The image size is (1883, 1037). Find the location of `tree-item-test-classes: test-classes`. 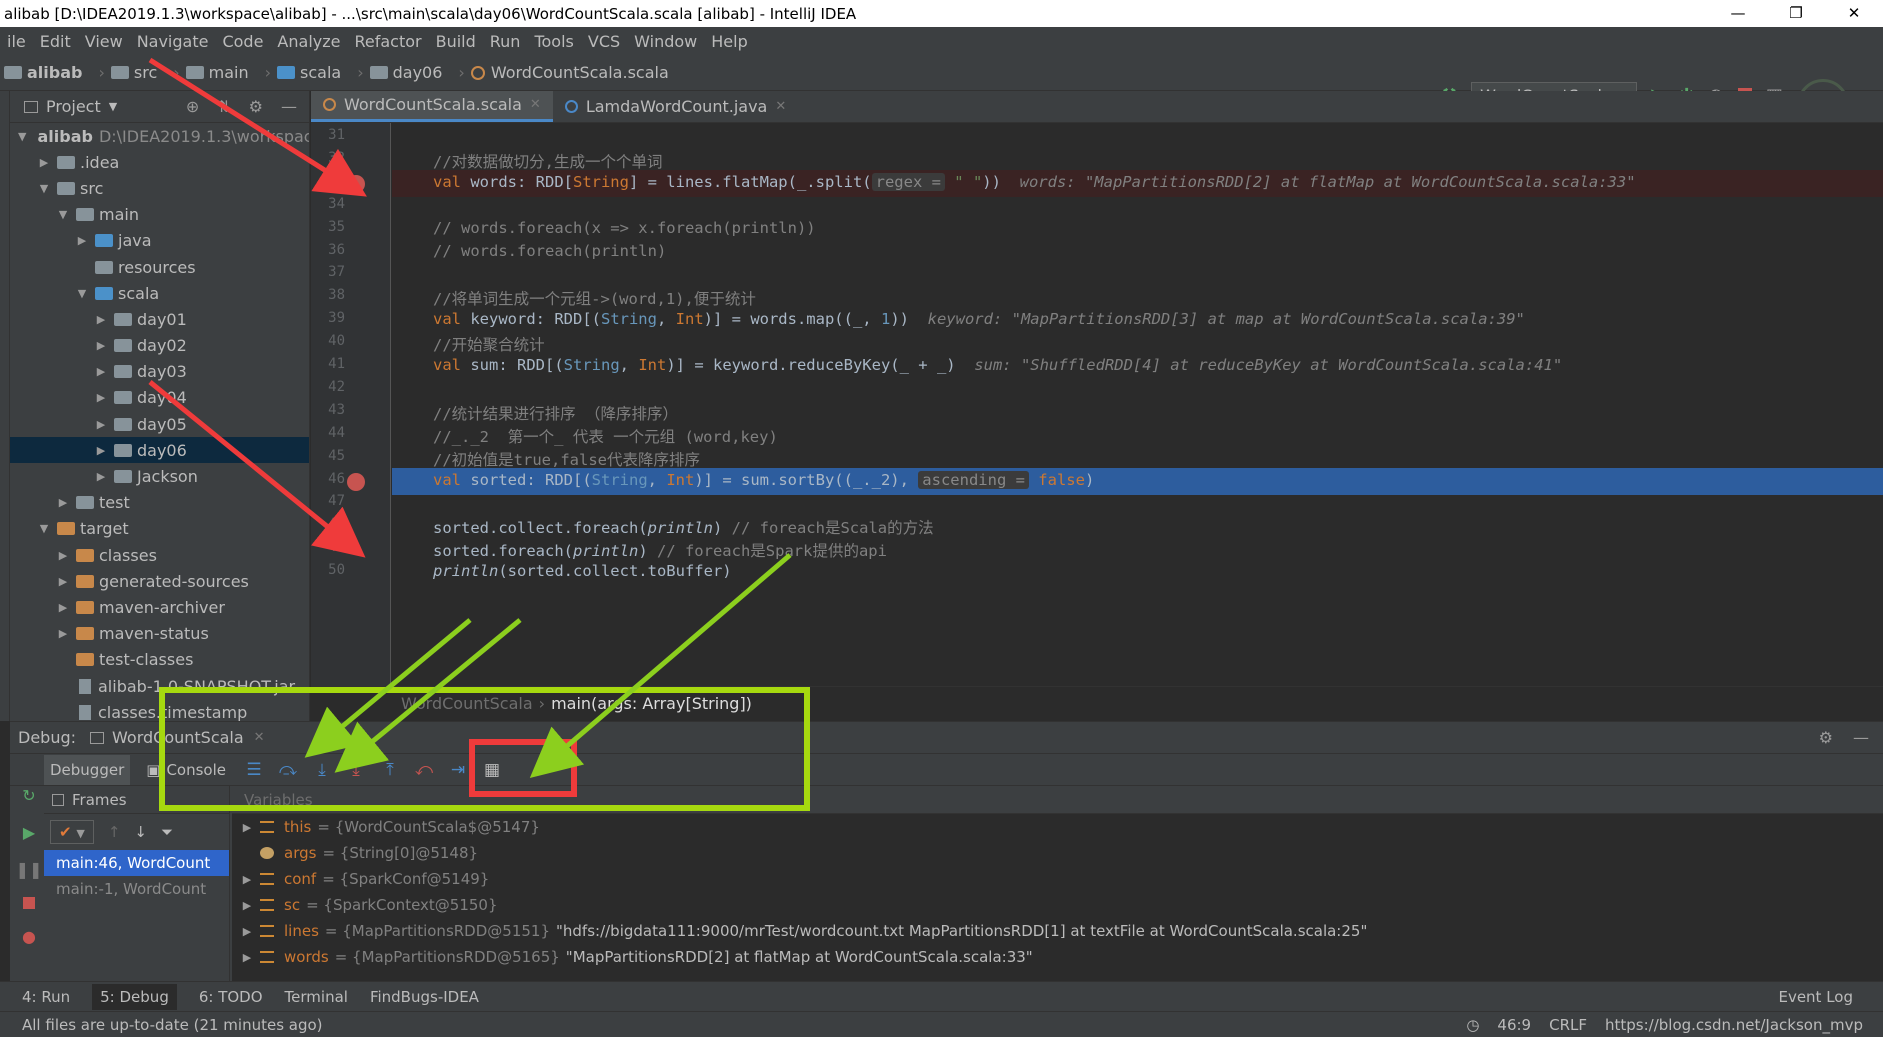

tree-item-test-classes: test-classes is located at coordinates (159, 660).